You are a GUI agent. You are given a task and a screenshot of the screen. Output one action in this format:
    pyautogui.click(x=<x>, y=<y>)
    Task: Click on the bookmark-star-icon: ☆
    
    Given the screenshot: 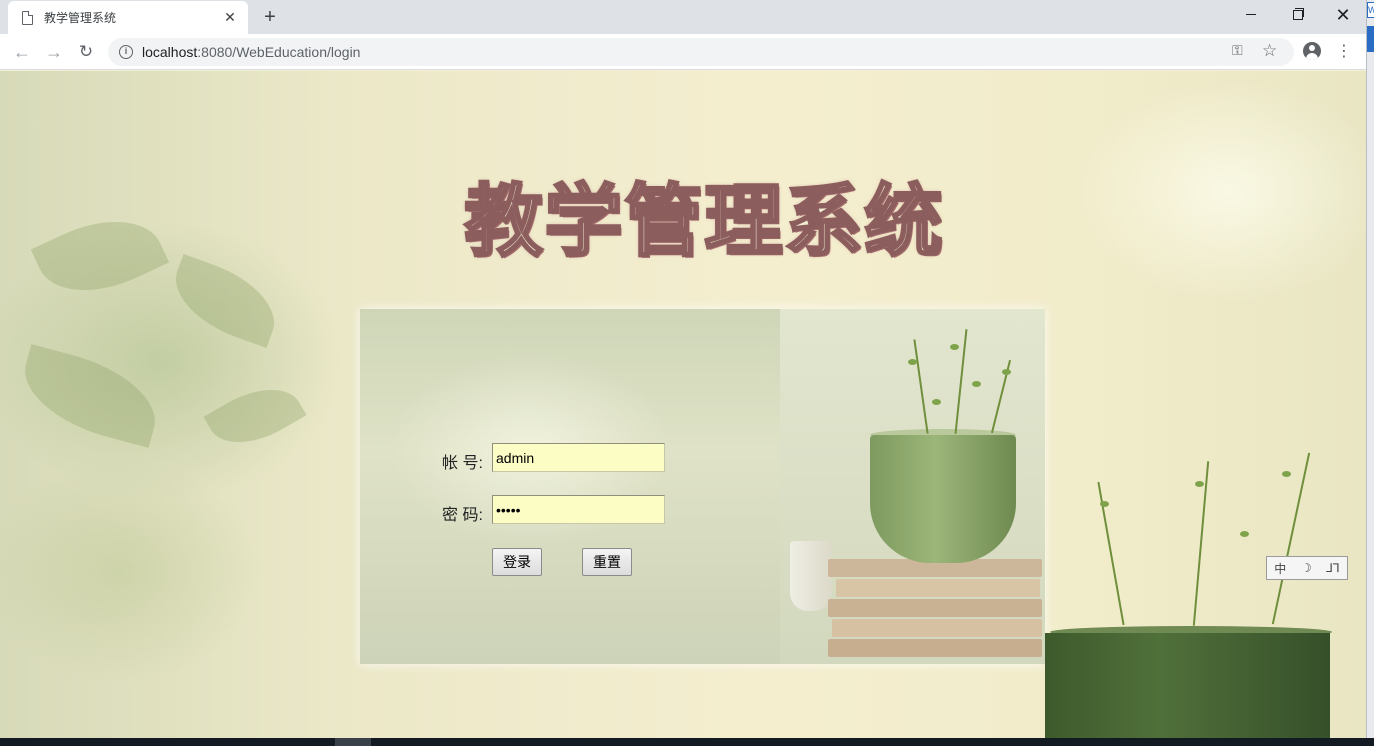 What is the action you would take?
    pyautogui.click(x=1269, y=51)
    